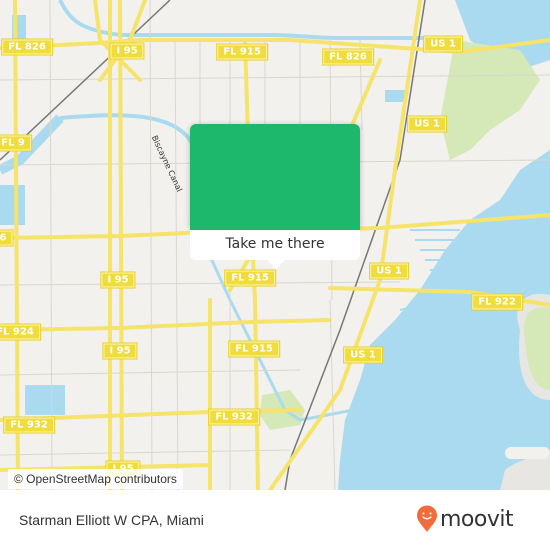 The image size is (550, 550). What do you see at coordinates (490, 100) in the screenshot?
I see `park-north` at bounding box center [490, 100].